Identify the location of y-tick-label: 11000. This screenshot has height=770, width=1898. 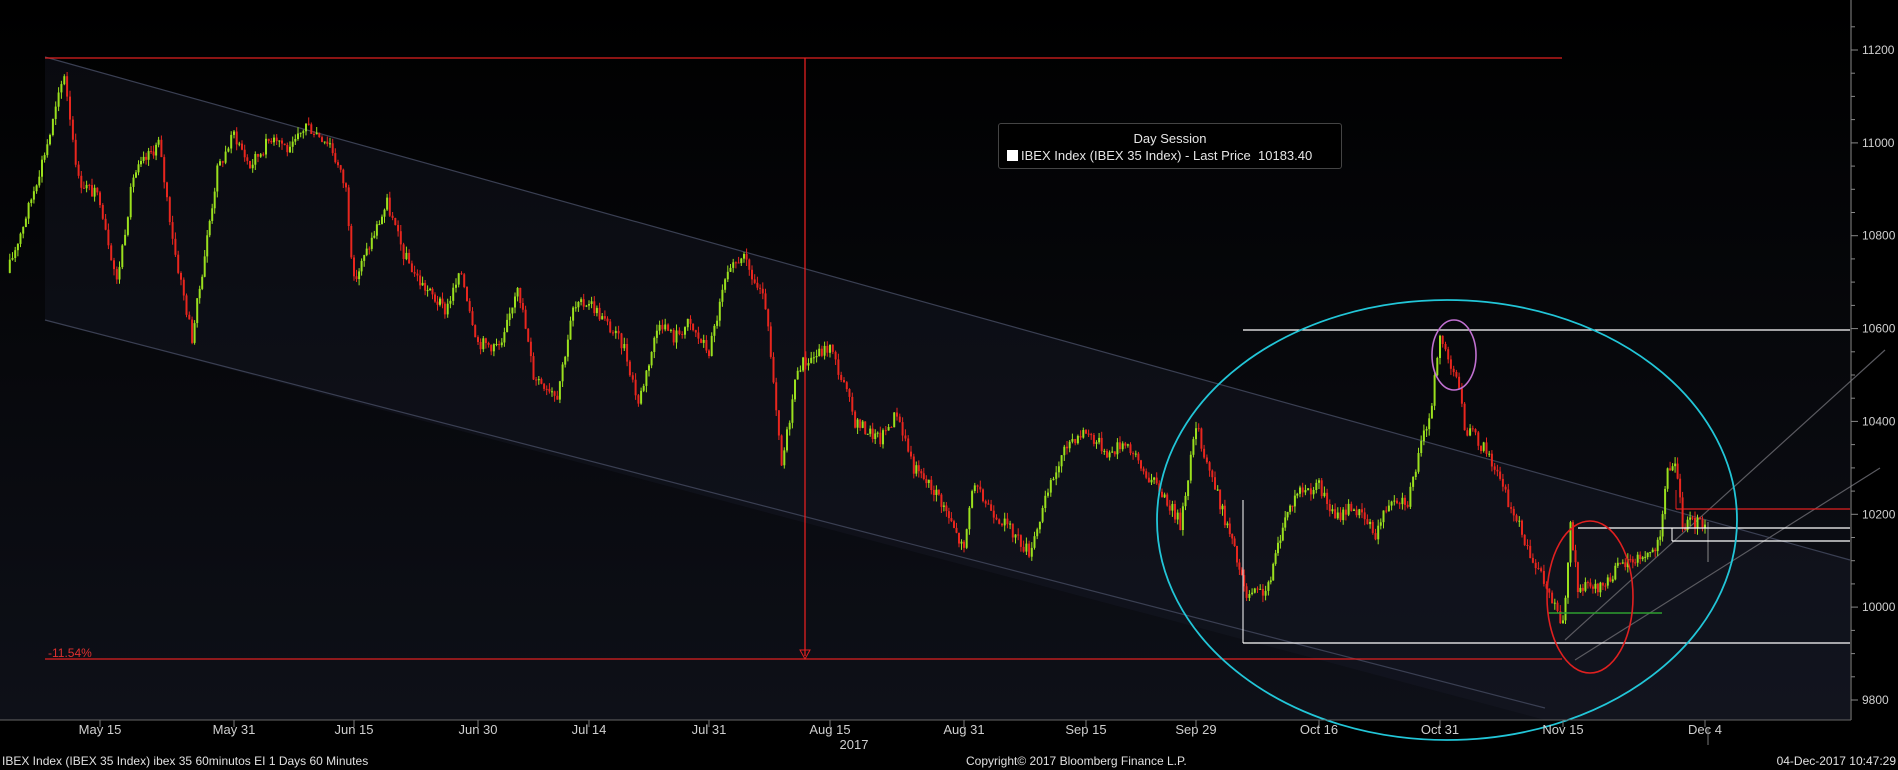
(1878, 143).